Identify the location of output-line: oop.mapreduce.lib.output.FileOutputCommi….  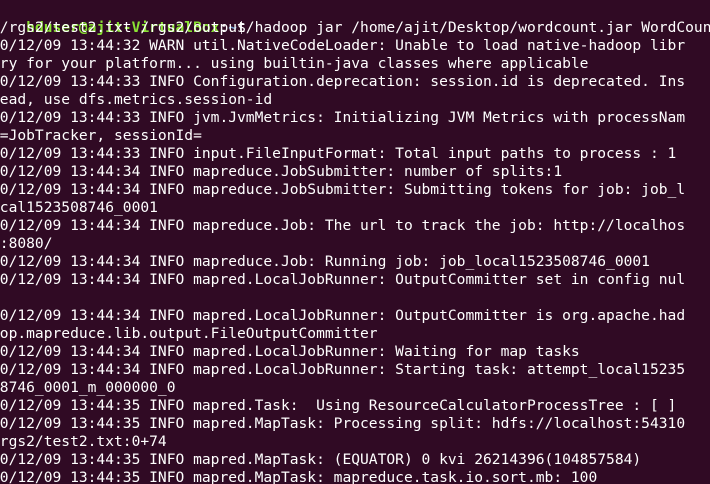
(189, 333).